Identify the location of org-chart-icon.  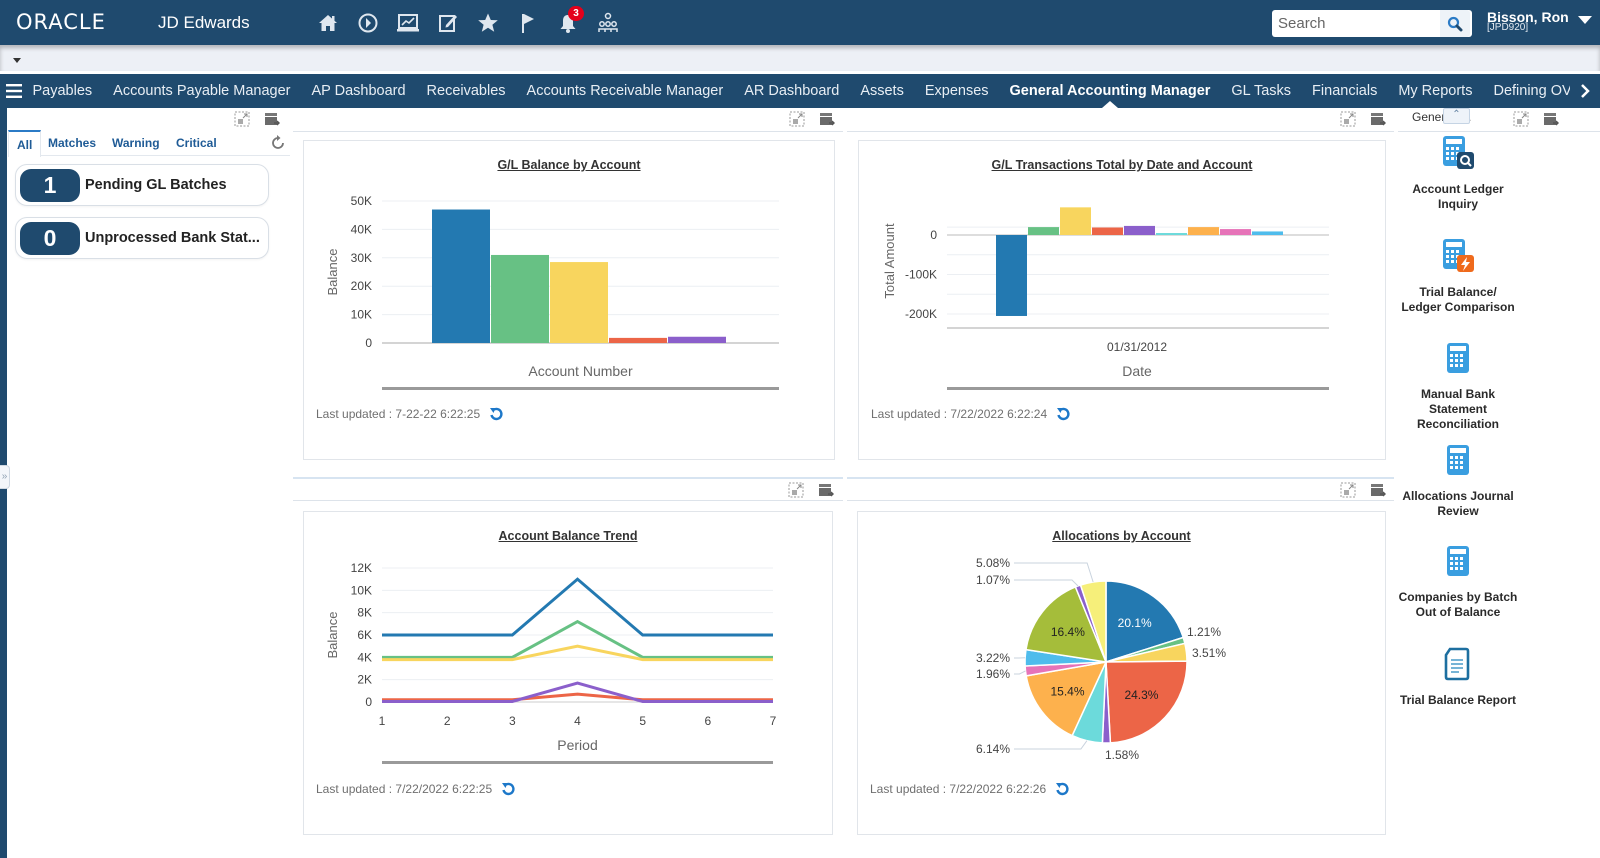
(608, 23).